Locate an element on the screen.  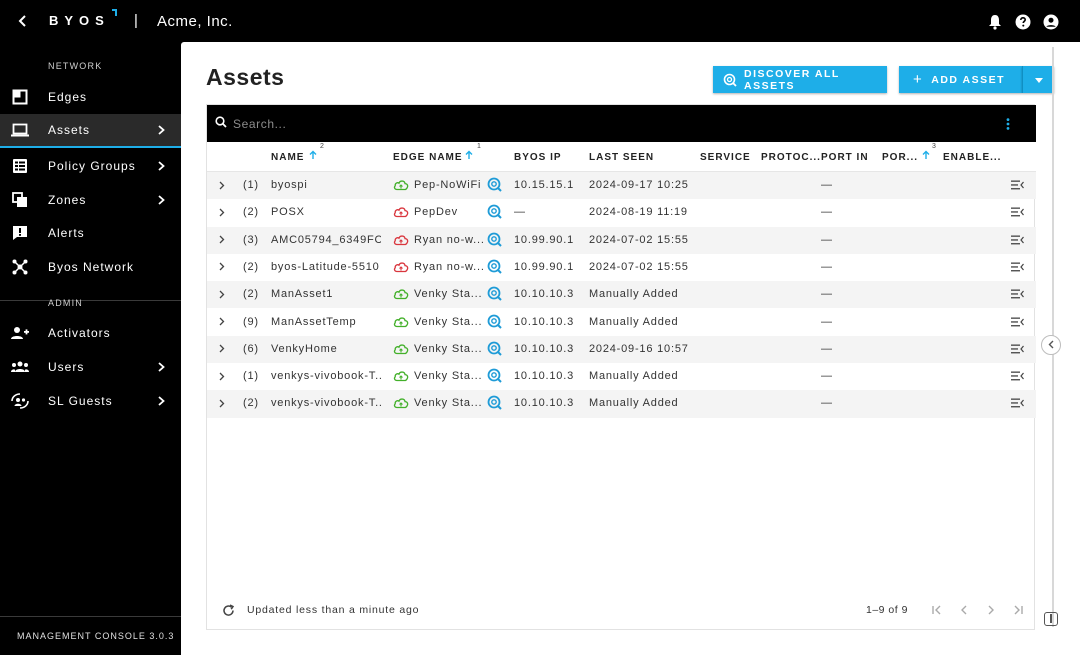
sidebar-item-edges: Edges is located at coordinates (90, 97).